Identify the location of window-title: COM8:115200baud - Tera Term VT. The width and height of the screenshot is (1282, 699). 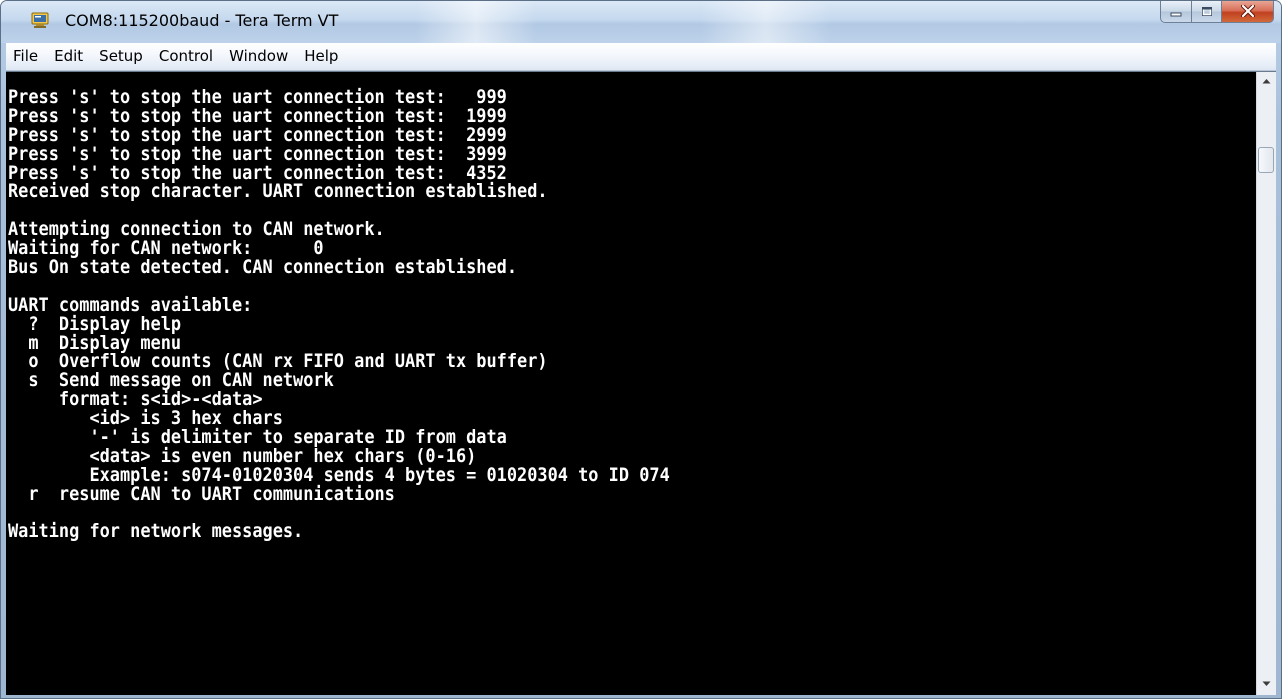
(202, 20).